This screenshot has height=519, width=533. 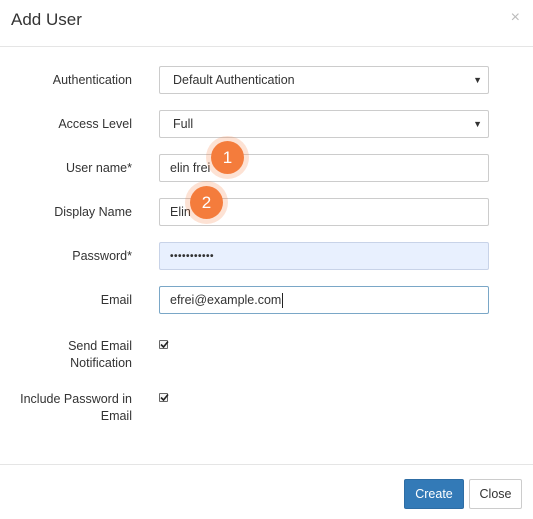 I want to click on close-icon: ×, so click(x=515, y=18).